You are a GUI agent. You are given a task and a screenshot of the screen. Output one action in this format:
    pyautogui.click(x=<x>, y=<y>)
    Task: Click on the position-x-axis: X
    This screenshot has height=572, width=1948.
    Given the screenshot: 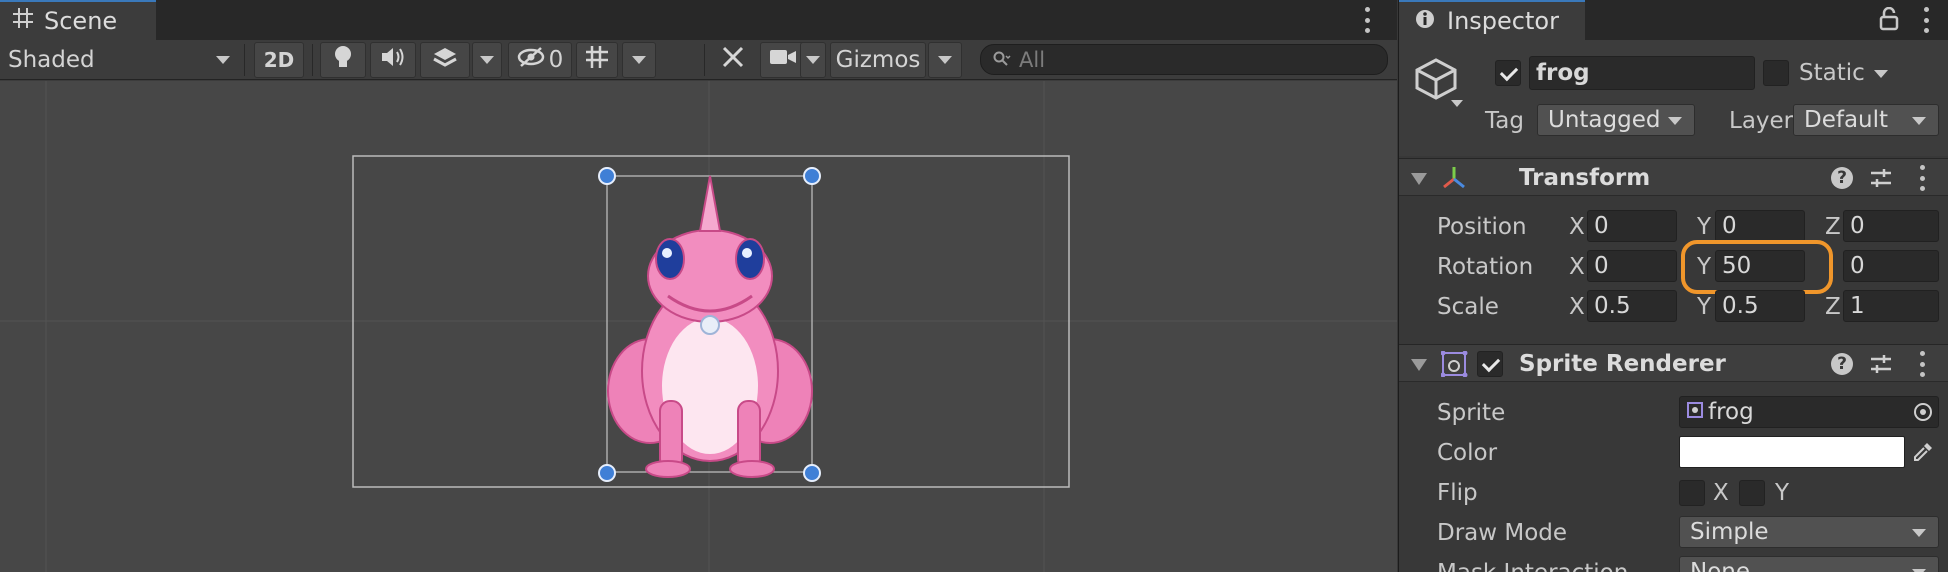 What is the action you would take?
    pyautogui.click(x=1577, y=227)
    